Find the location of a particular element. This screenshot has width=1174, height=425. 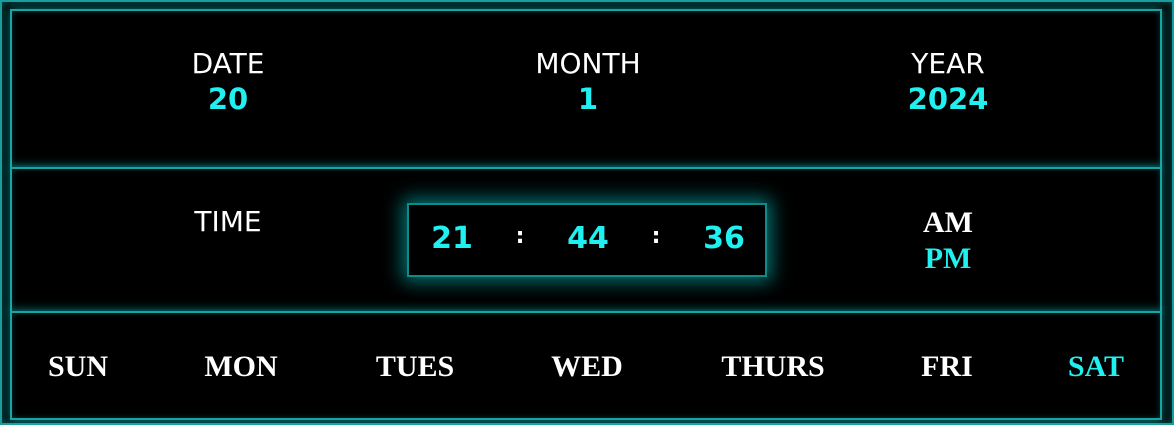

day-tues: TUES is located at coordinates (415, 366).